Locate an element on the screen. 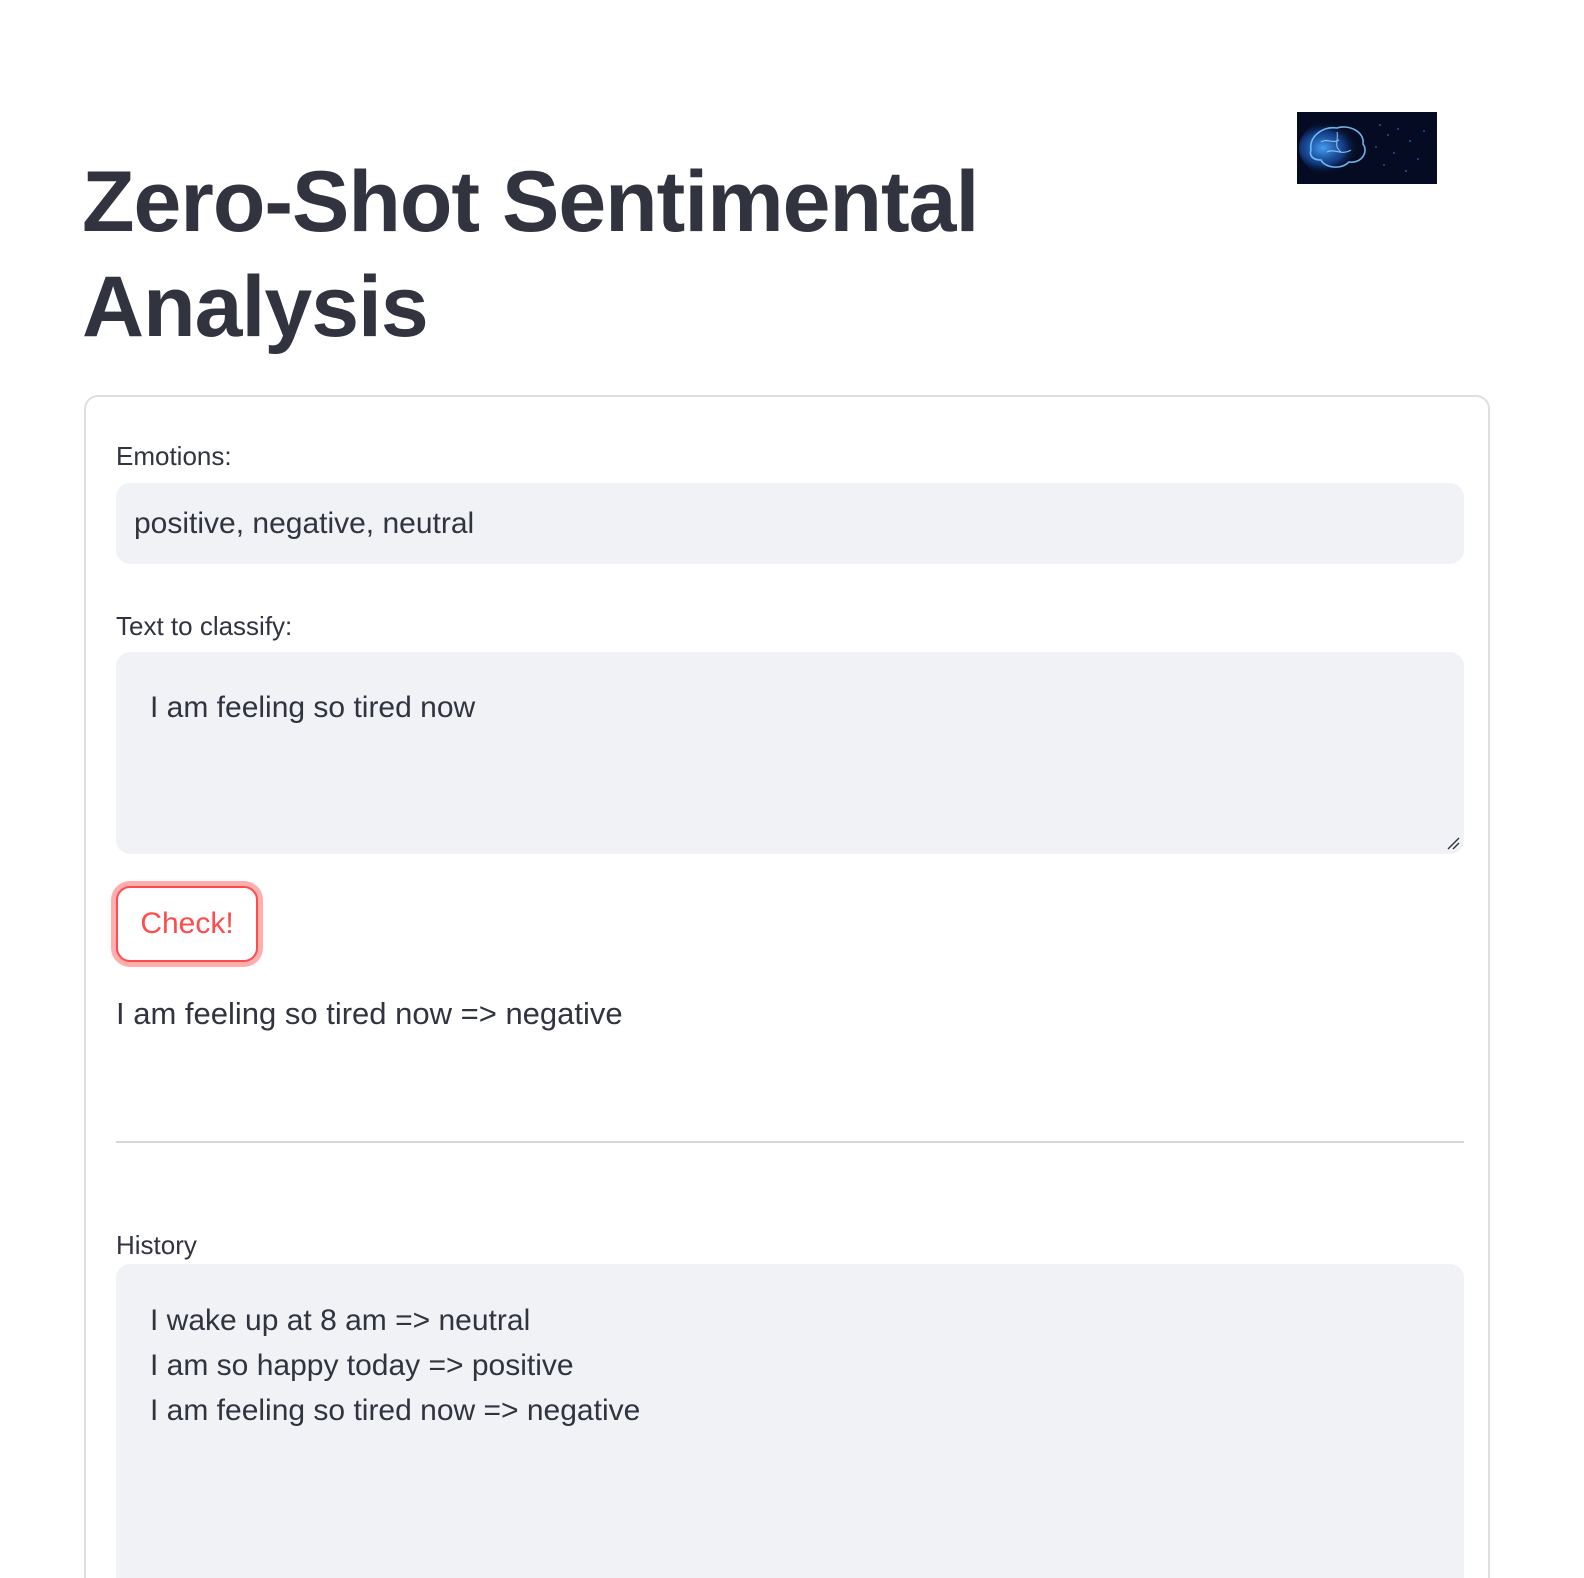  emotions-input: positive, negative, neutral is located at coordinates (790, 523).